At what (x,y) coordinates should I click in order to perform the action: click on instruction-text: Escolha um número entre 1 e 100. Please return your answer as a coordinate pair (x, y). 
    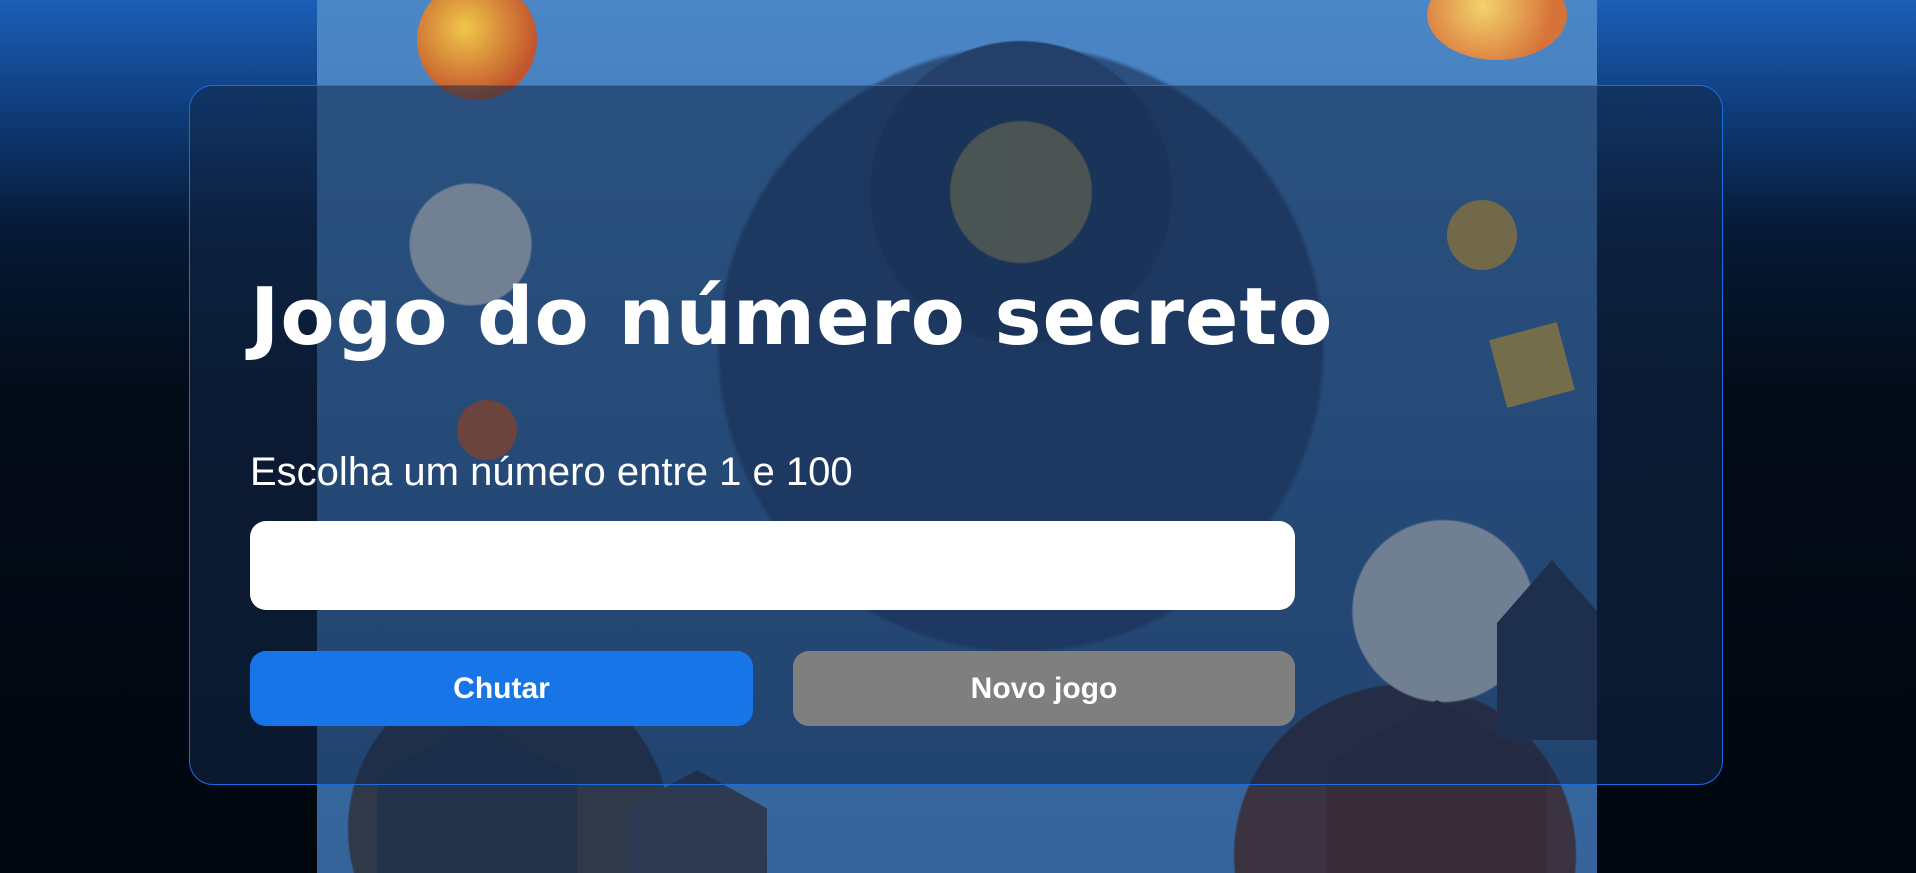
    Looking at the image, I should click on (551, 472).